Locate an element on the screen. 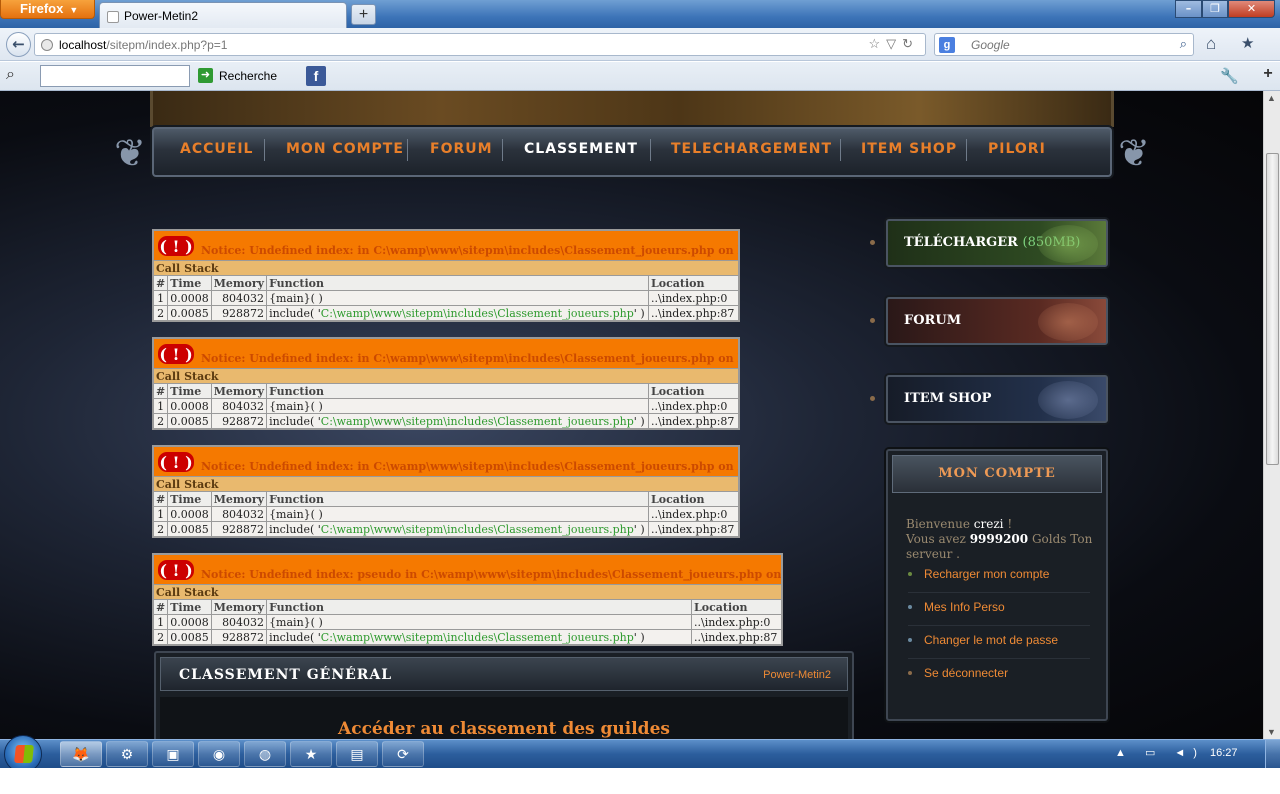 The width and height of the screenshot is (1280, 794). expand-icon: + is located at coordinates (1268, 75).